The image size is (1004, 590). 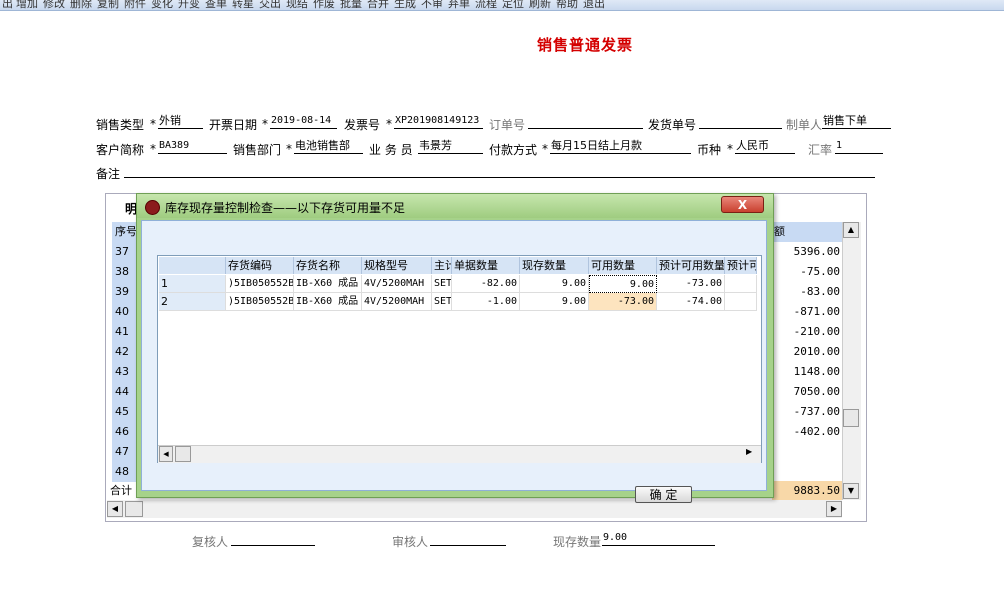 What do you see at coordinates (807, 412) in the screenshot?
I see `row-amount: -737.00` at bounding box center [807, 412].